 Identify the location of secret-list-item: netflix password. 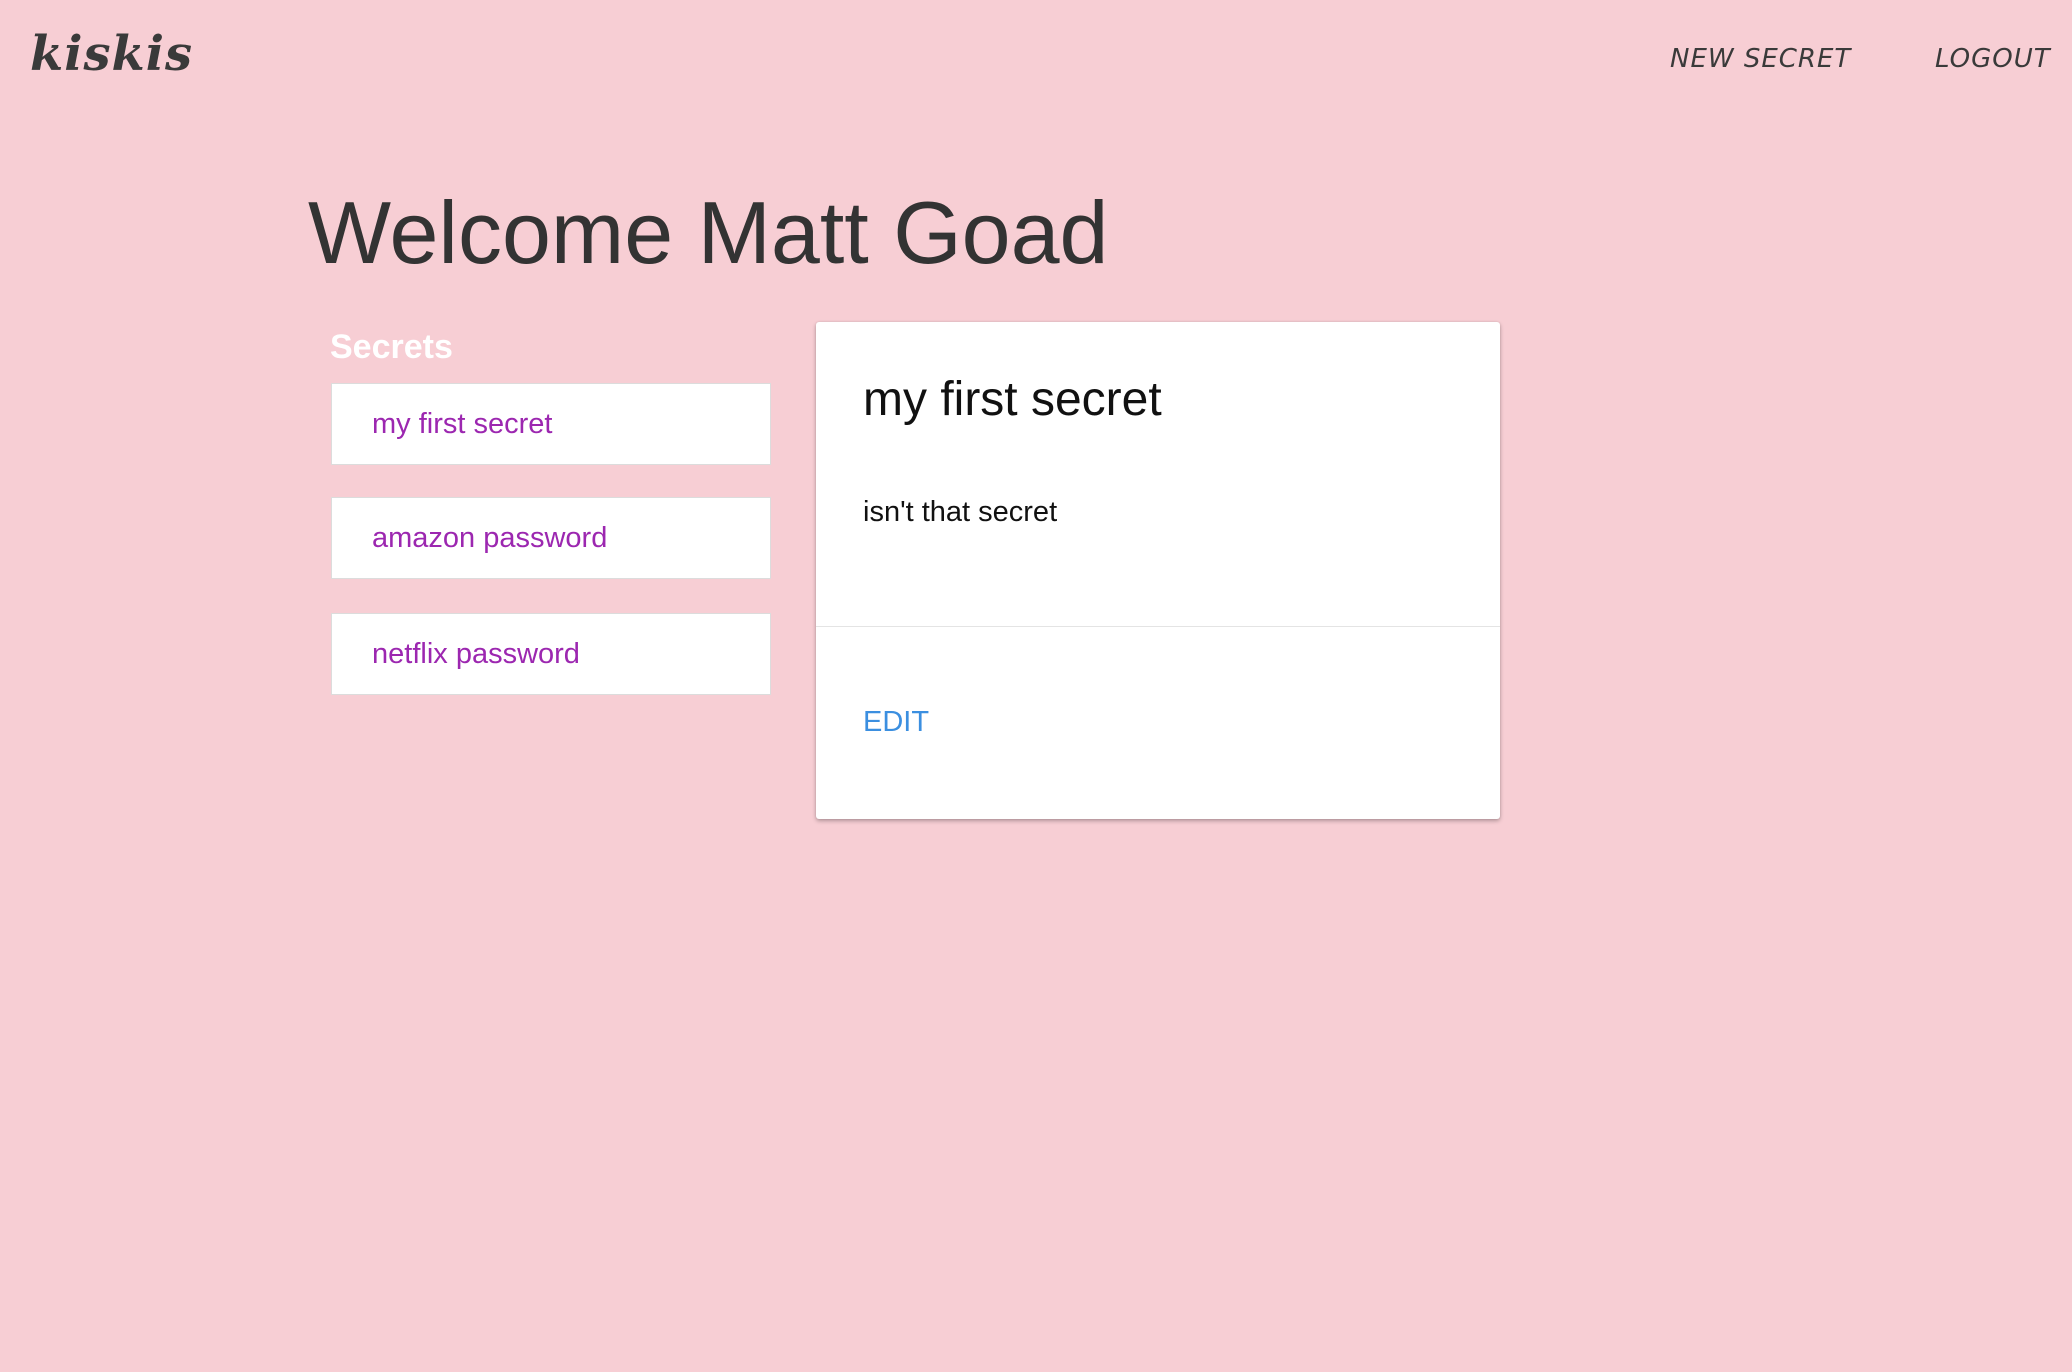
(551, 654).